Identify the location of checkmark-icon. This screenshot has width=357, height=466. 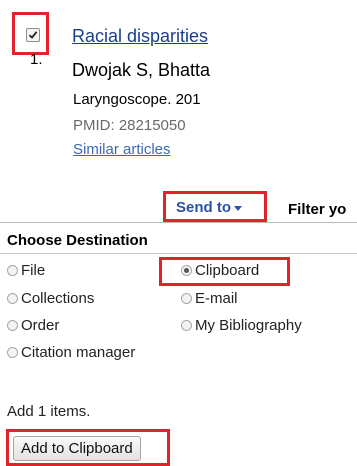
(33, 35).